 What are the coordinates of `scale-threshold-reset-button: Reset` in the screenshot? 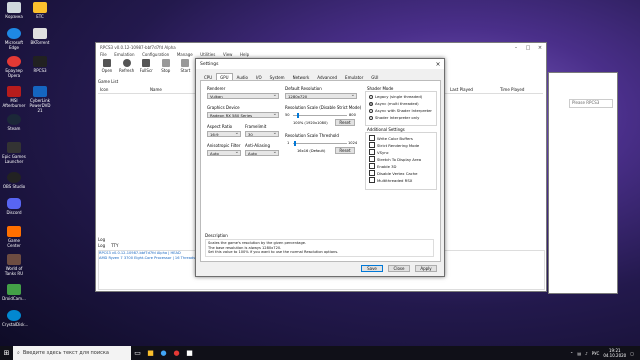 It's located at (345, 150).